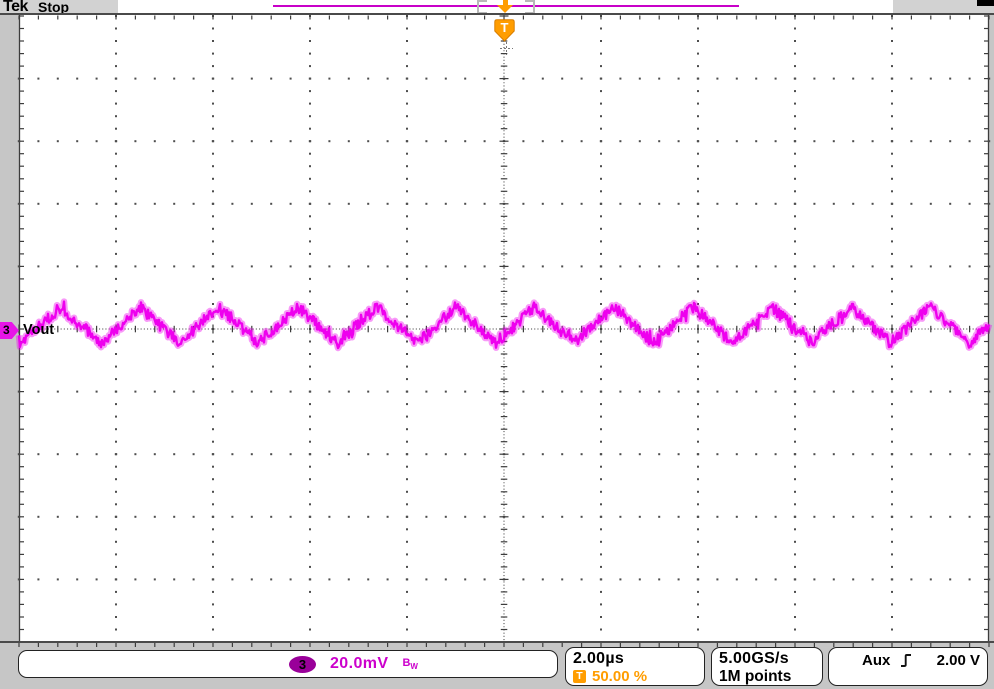 Image resolution: width=994 pixels, height=689 pixels. What do you see at coordinates (635, 666) in the screenshot?
I see `horizontal-readout: 2.00µs T 50.00 %` at bounding box center [635, 666].